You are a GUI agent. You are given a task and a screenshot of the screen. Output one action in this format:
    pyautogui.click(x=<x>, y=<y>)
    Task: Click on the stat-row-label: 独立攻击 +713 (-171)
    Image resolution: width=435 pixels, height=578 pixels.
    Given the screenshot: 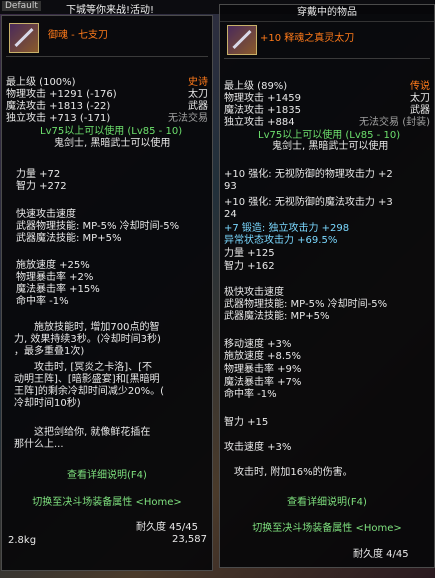 What is the action you would take?
    pyautogui.click(x=58, y=118)
    